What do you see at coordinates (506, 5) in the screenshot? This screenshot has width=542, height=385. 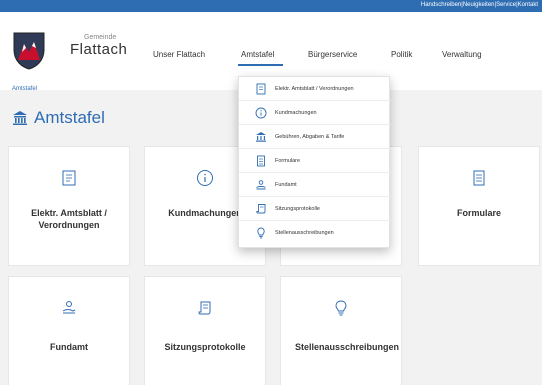 I see `top-link-service: Service` at bounding box center [506, 5].